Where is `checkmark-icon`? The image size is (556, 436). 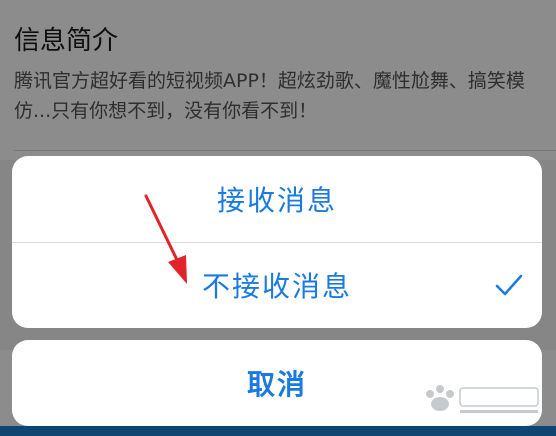 checkmark-icon is located at coordinates (509, 285).